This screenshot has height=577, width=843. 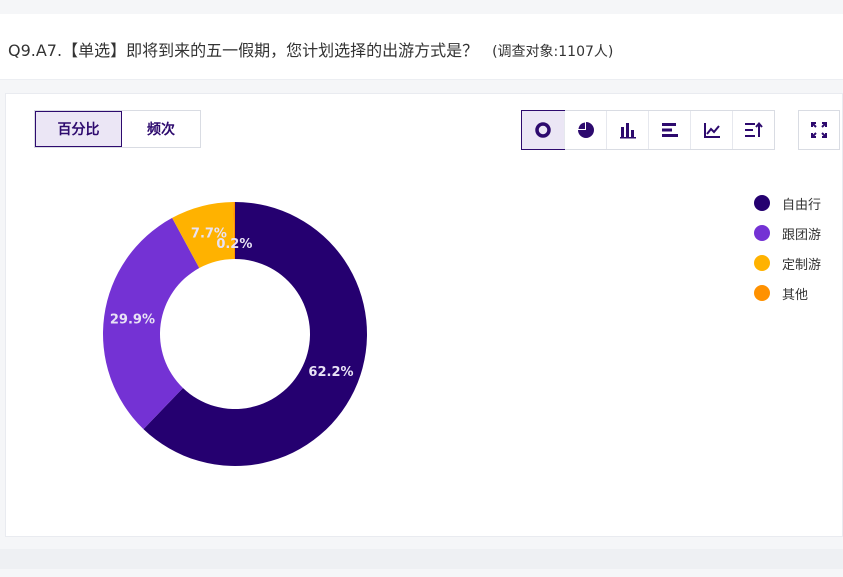 What do you see at coordinates (132, 320) in the screenshot?
I see `slice-label-2: 29.9%` at bounding box center [132, 320].